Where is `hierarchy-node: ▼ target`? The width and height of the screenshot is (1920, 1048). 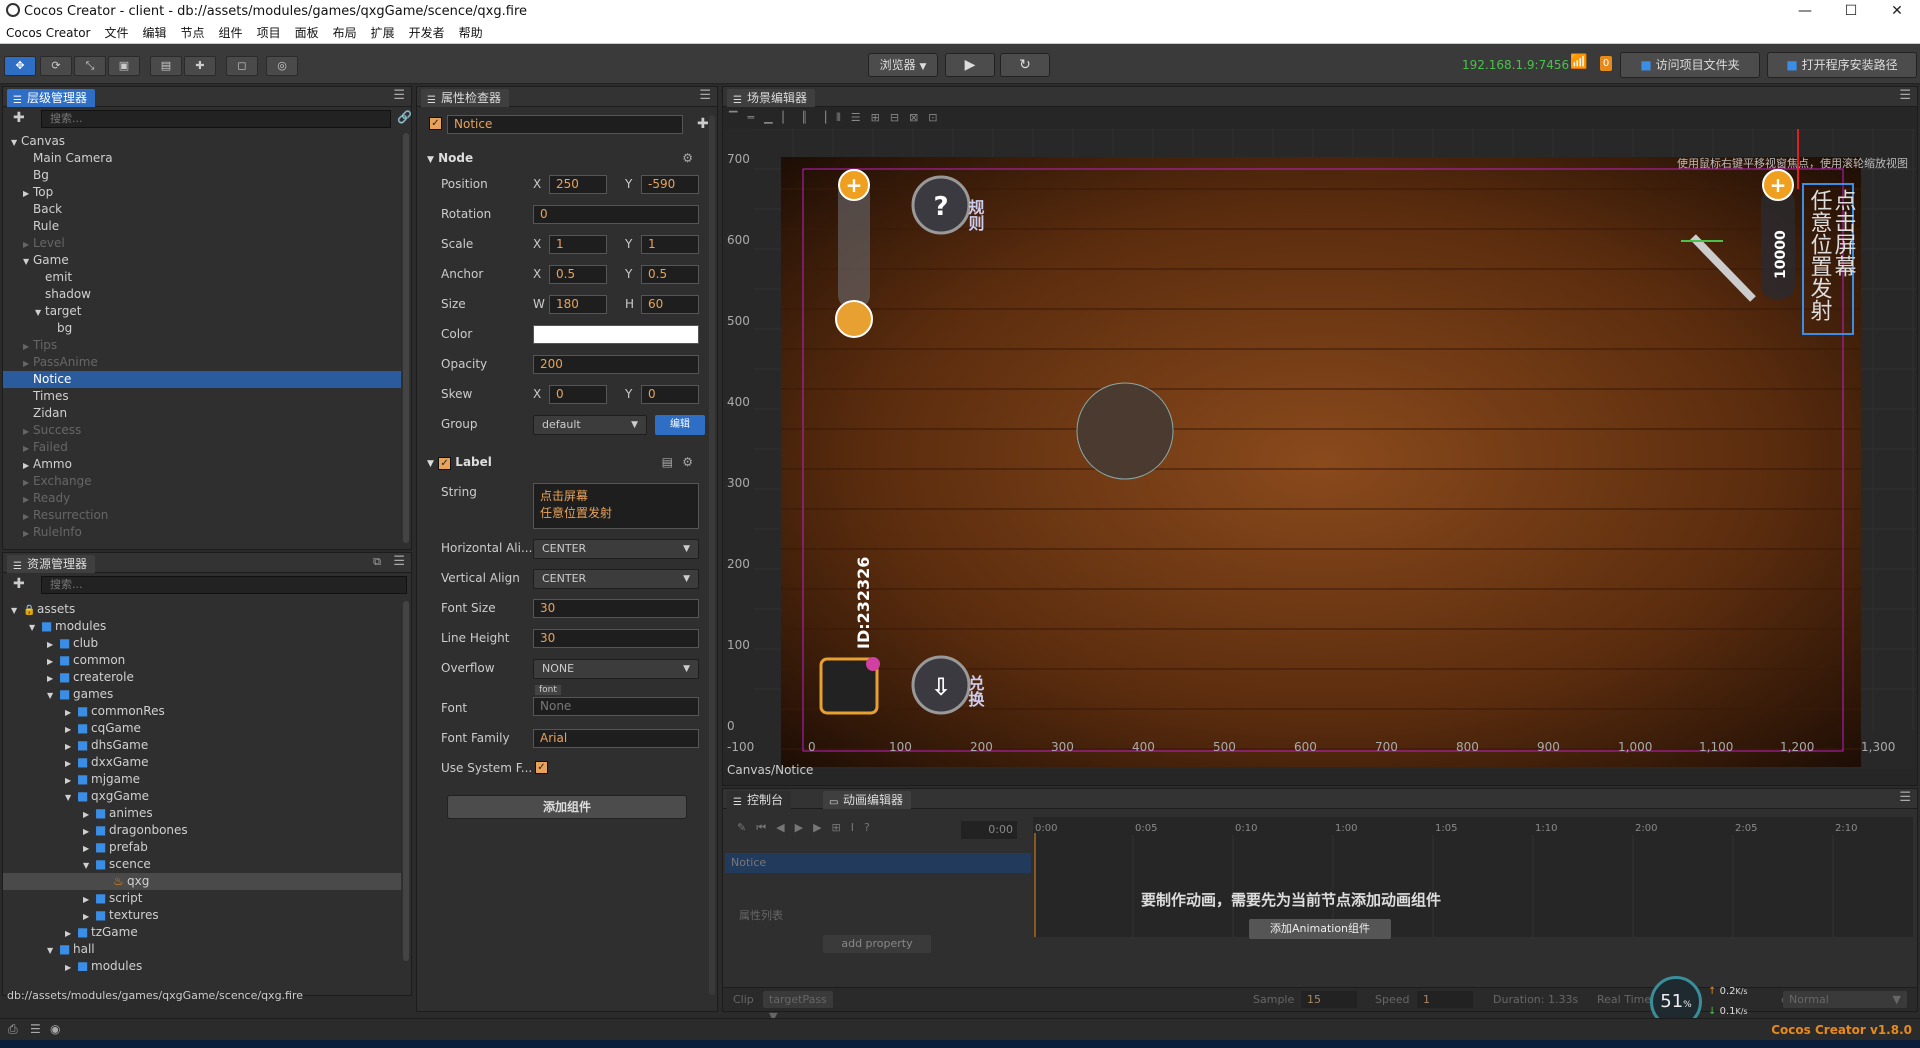 hierarchy-node: ▼ target is located at coordinates (202, 311).